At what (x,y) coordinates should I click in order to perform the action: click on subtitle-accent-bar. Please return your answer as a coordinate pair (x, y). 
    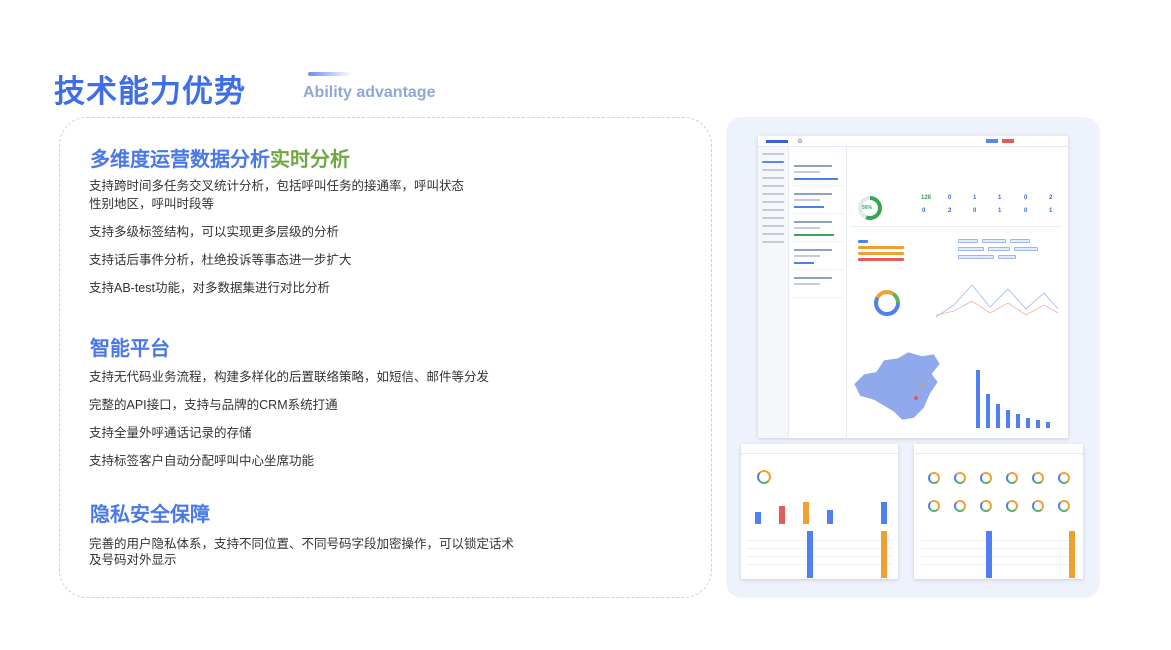
    Looking at the image, I should click on (330, 74).